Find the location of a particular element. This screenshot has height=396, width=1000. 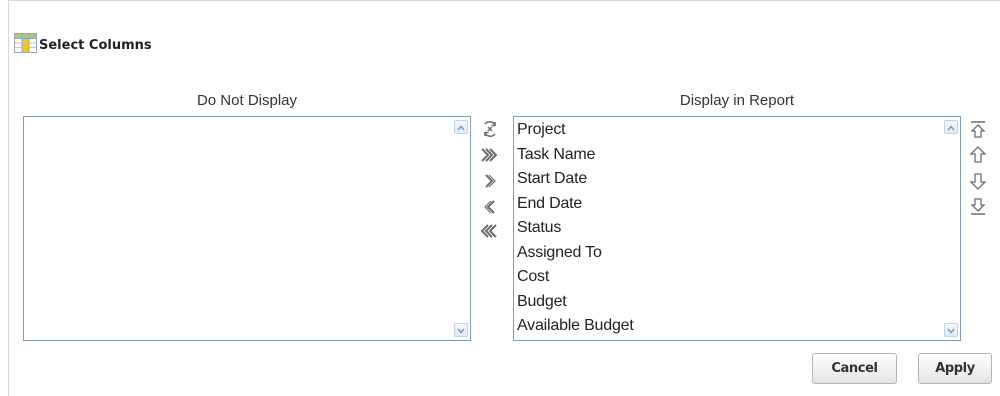

remove-icon is located at coordinates (490, 209).